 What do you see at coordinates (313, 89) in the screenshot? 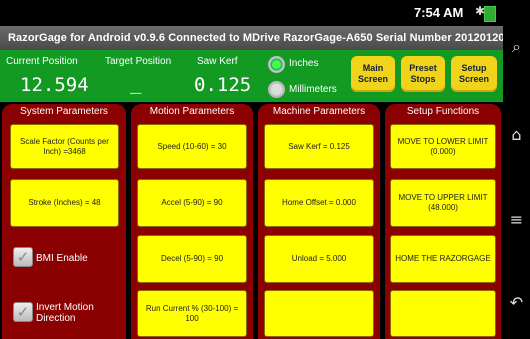
I see `millimeters-label: Millimeters` at bounding box center [313, 89].